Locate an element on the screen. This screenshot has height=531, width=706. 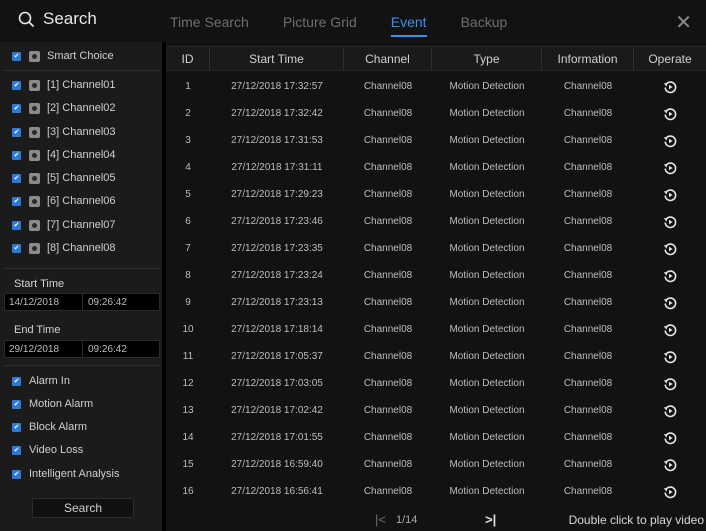
channel-checkbox-7: ✔ [7] Channel07 is located at coordinates (64, 225).